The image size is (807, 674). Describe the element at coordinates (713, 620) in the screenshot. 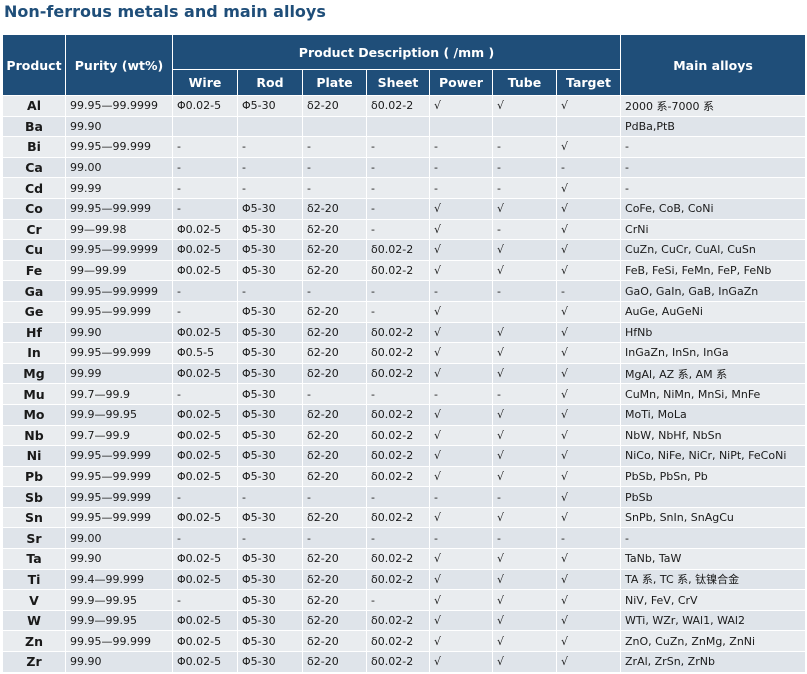

I see `cell-main-alloys: WTi, WZr, WAl1, WAl2` at that location.